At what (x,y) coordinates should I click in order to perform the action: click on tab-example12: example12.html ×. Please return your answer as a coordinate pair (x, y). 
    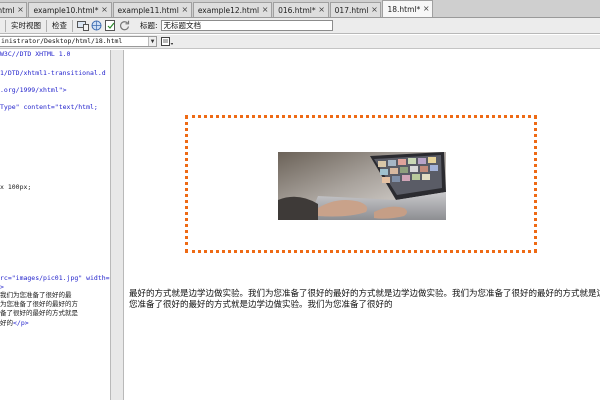
    Looking at the image, I should click on (232, 9).